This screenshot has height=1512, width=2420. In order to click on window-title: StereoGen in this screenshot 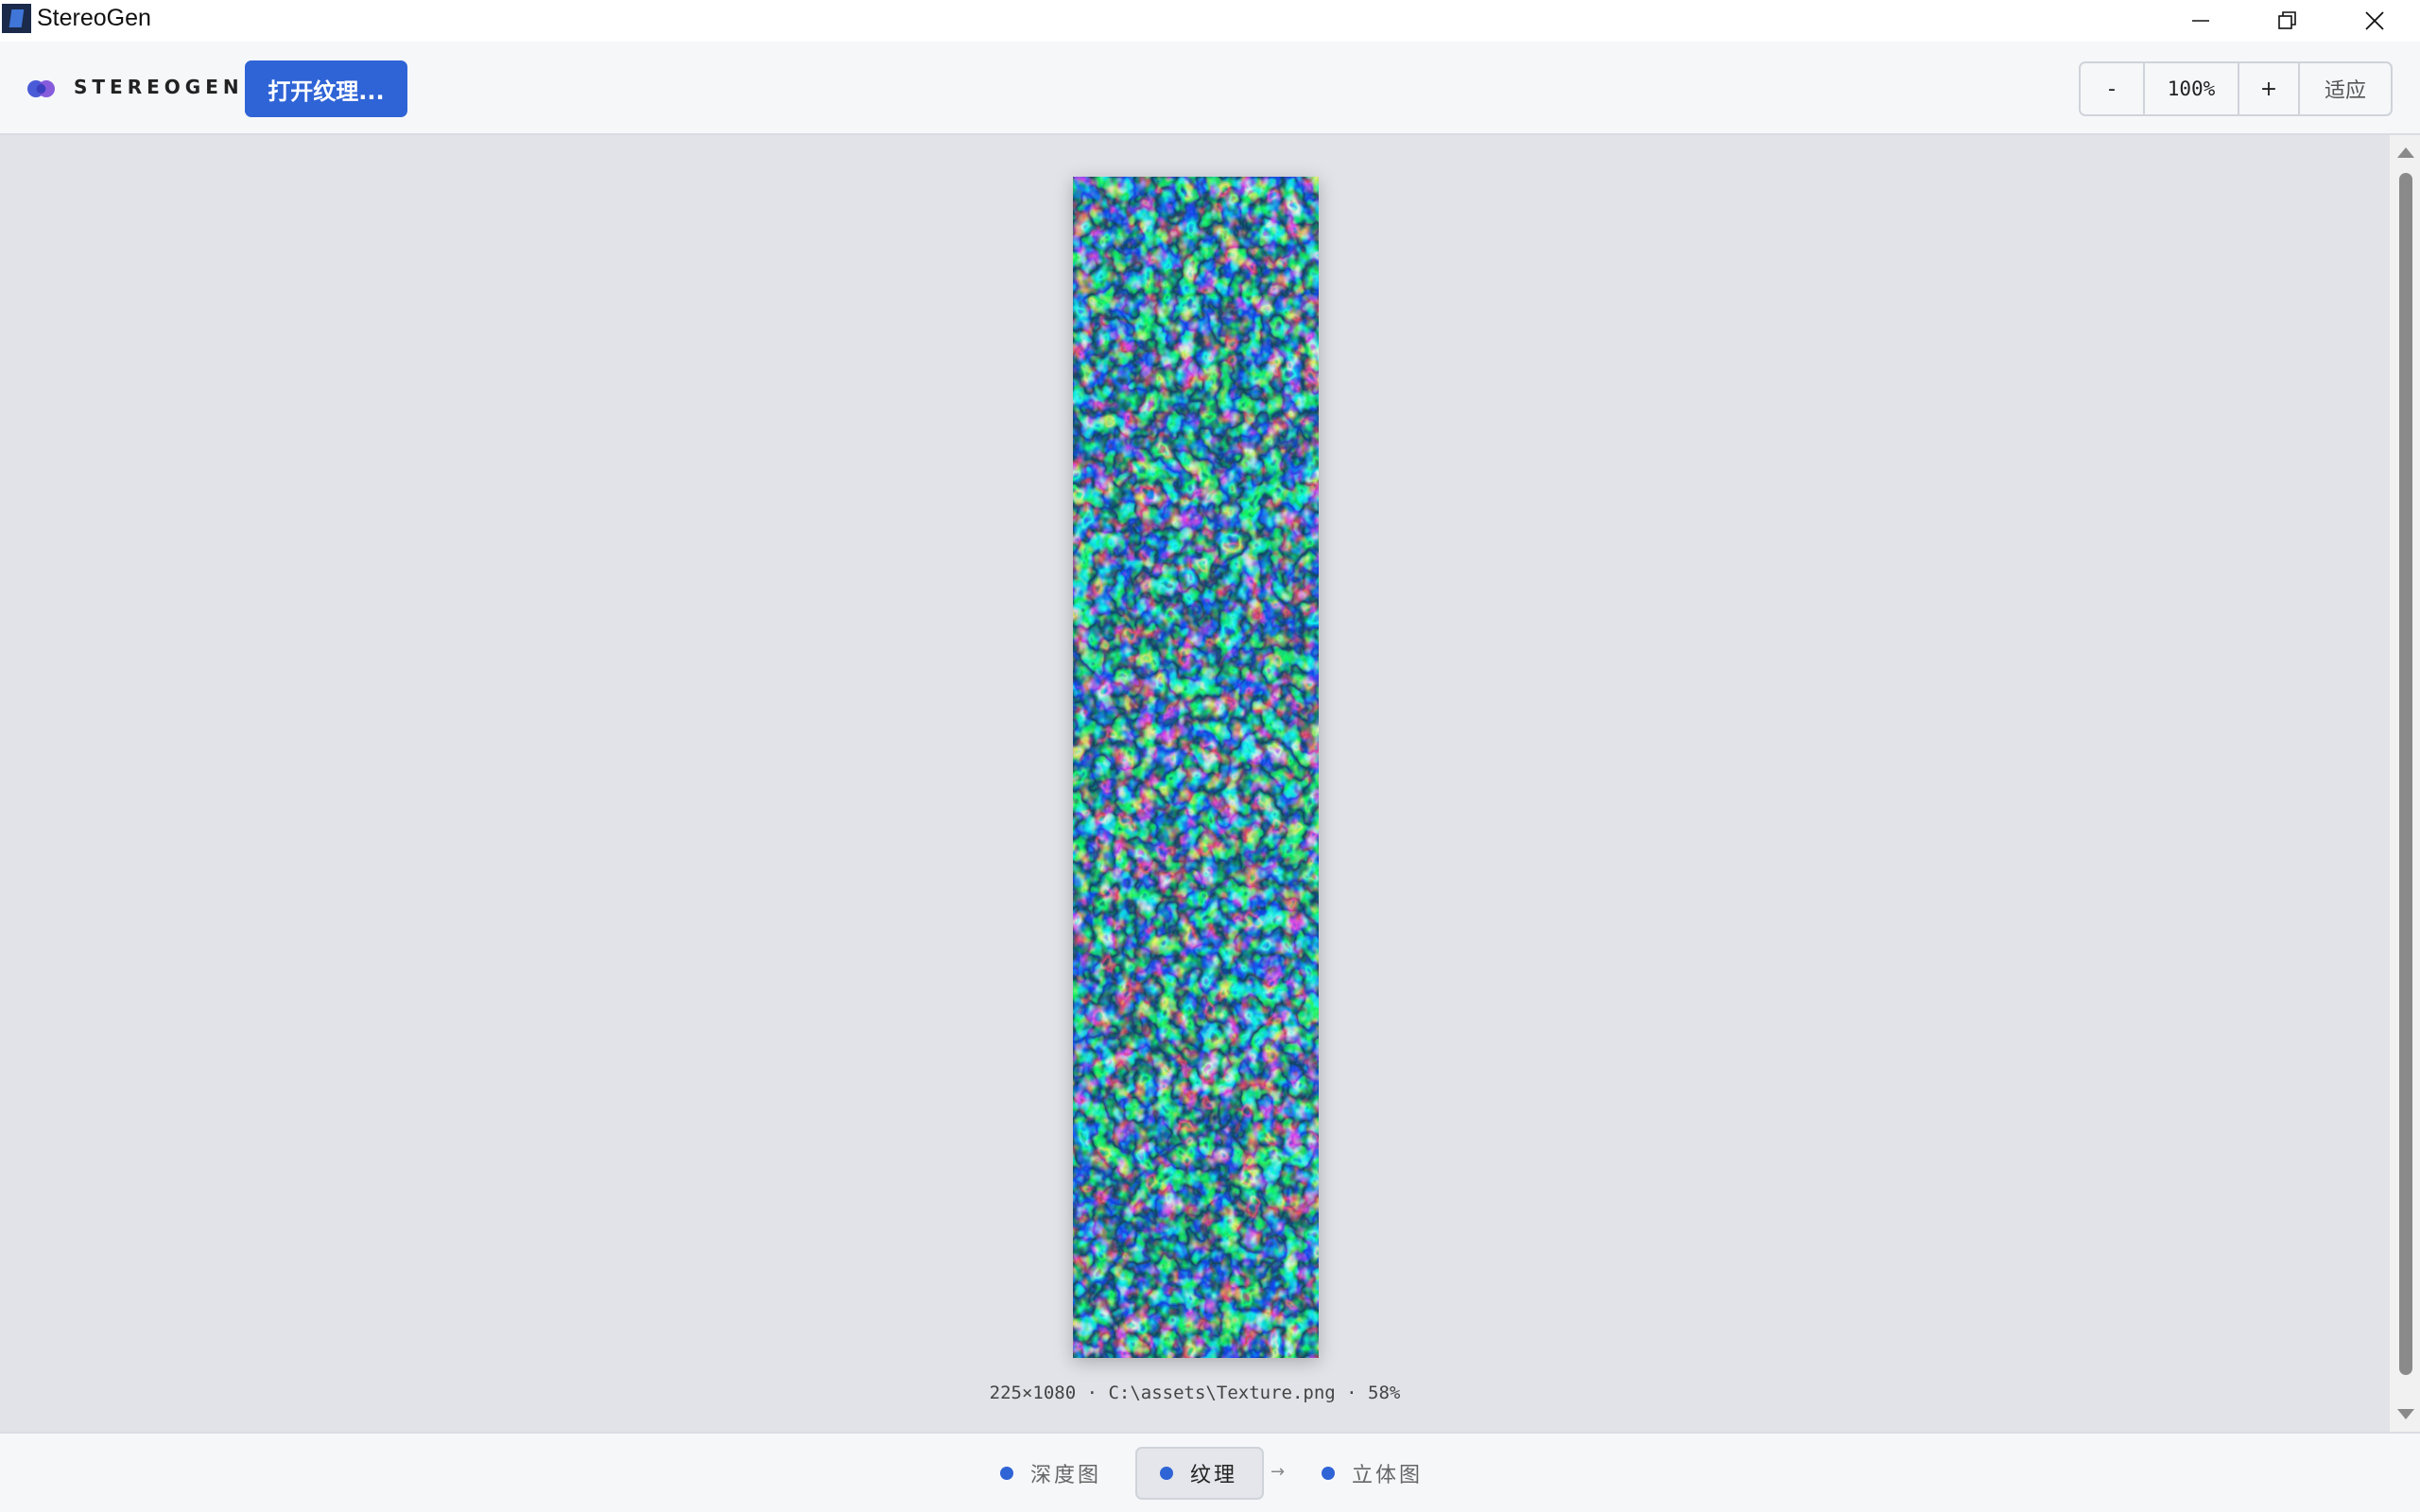, I will do `click(94, 18)`.